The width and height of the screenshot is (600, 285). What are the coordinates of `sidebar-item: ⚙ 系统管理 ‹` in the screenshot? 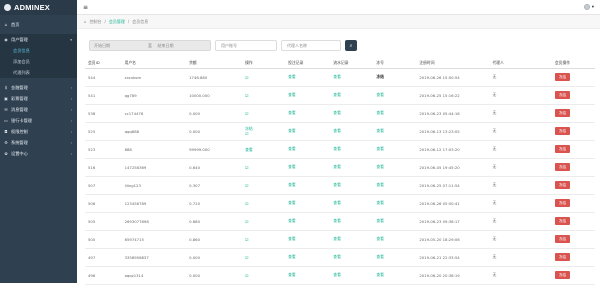 It's located at (38, 142).